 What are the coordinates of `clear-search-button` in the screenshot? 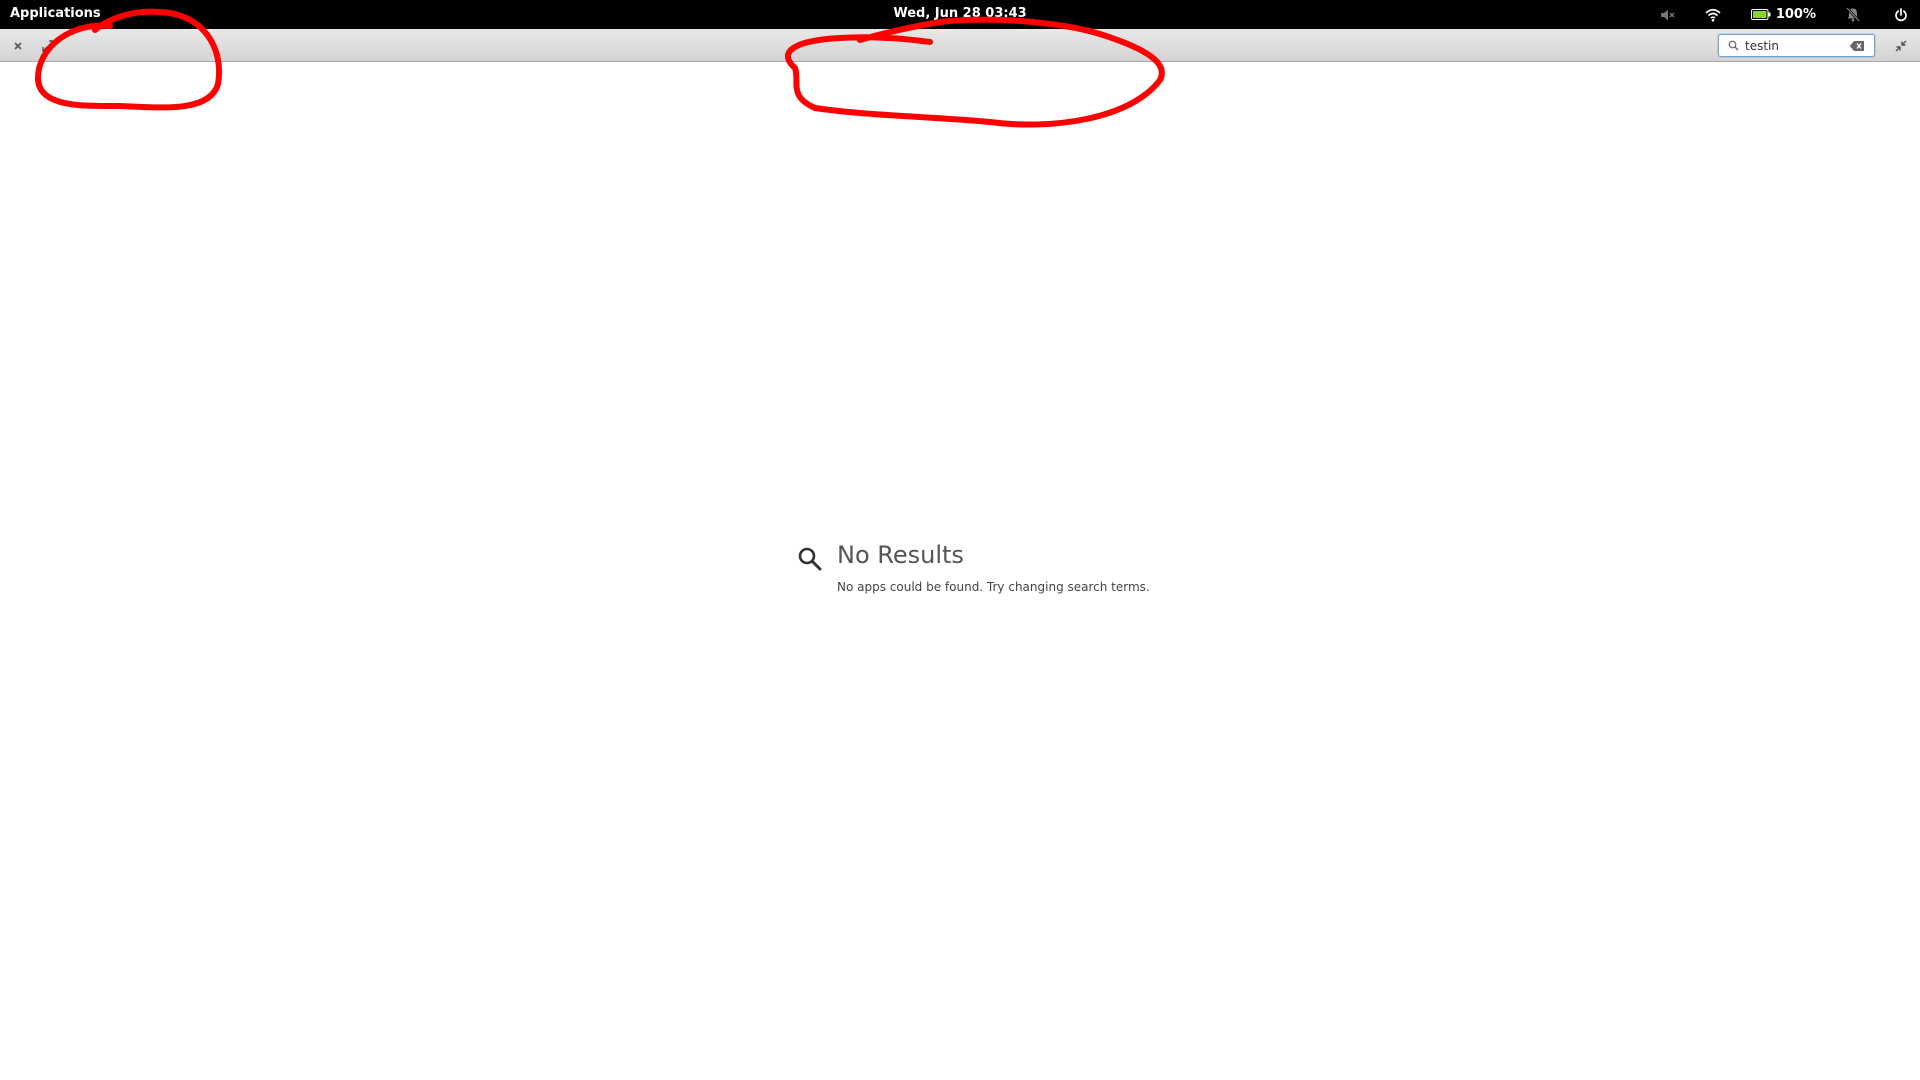 It's located at (1857, 46).